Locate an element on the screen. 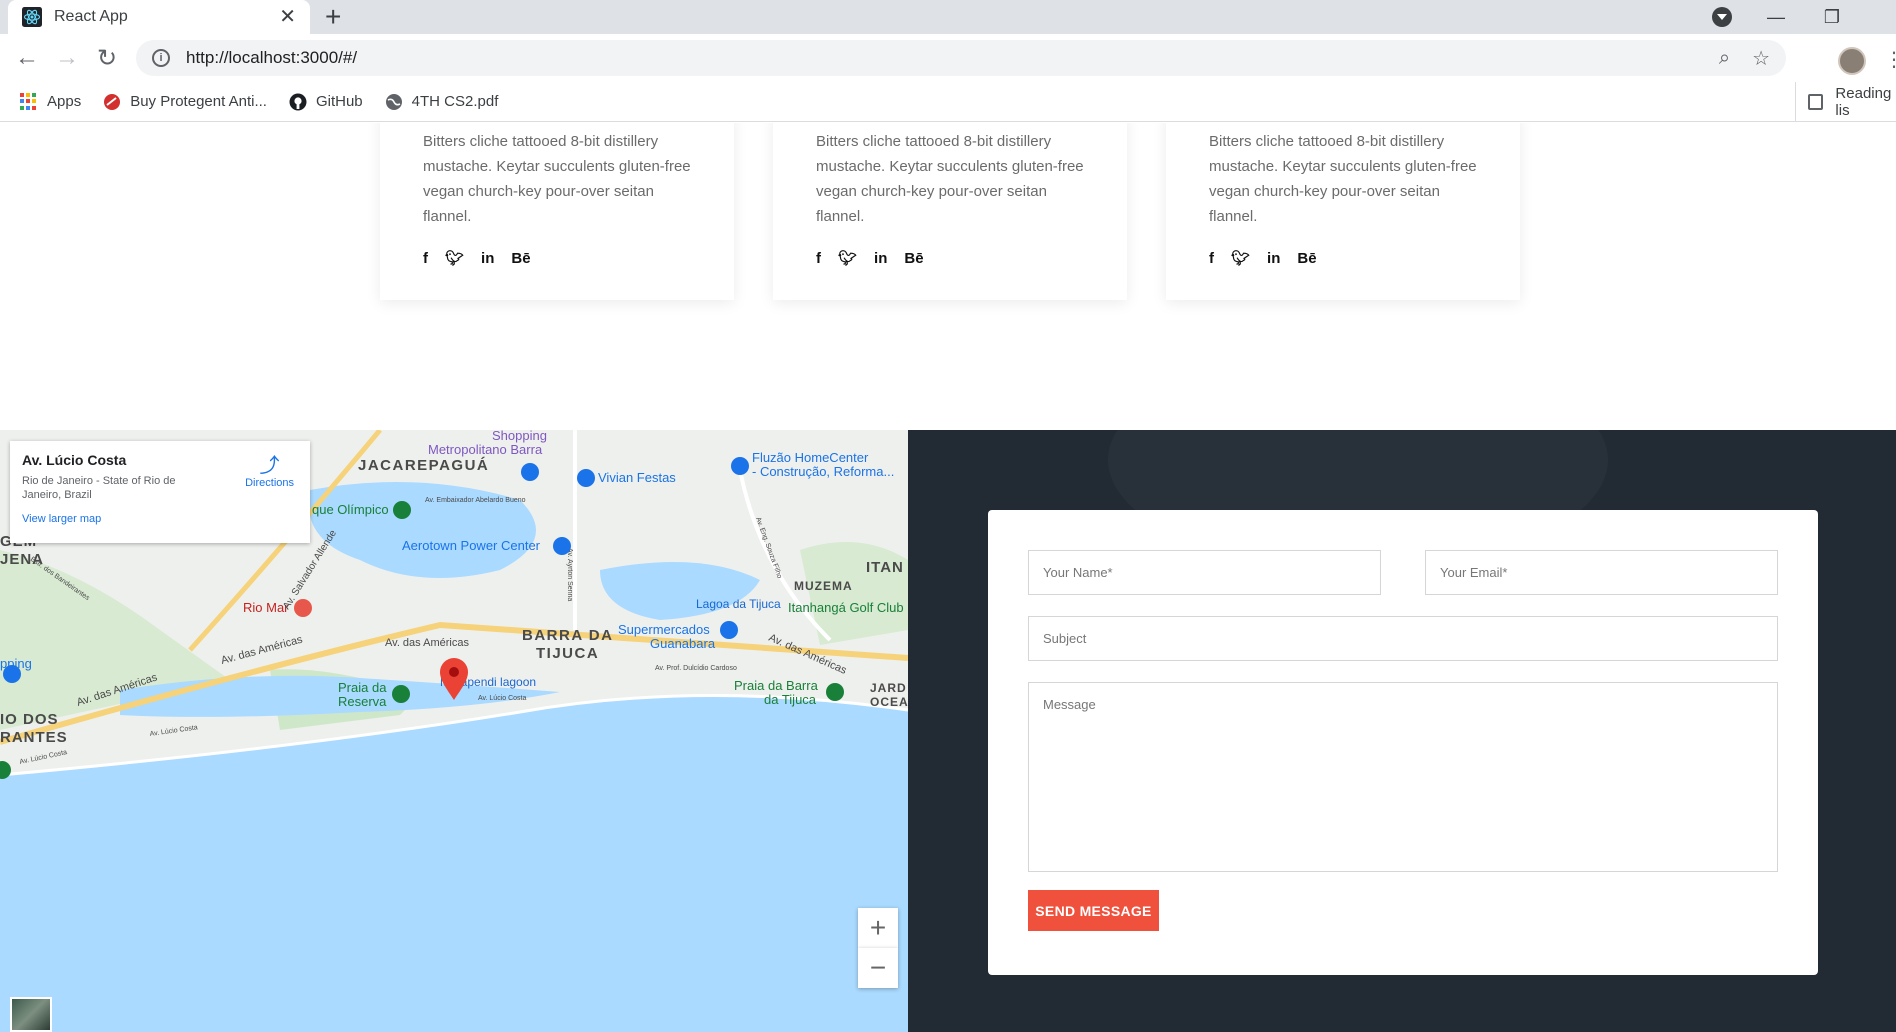 The image size is (1896, 1032). satellite-toggle is located at coordinates (31, 1014).